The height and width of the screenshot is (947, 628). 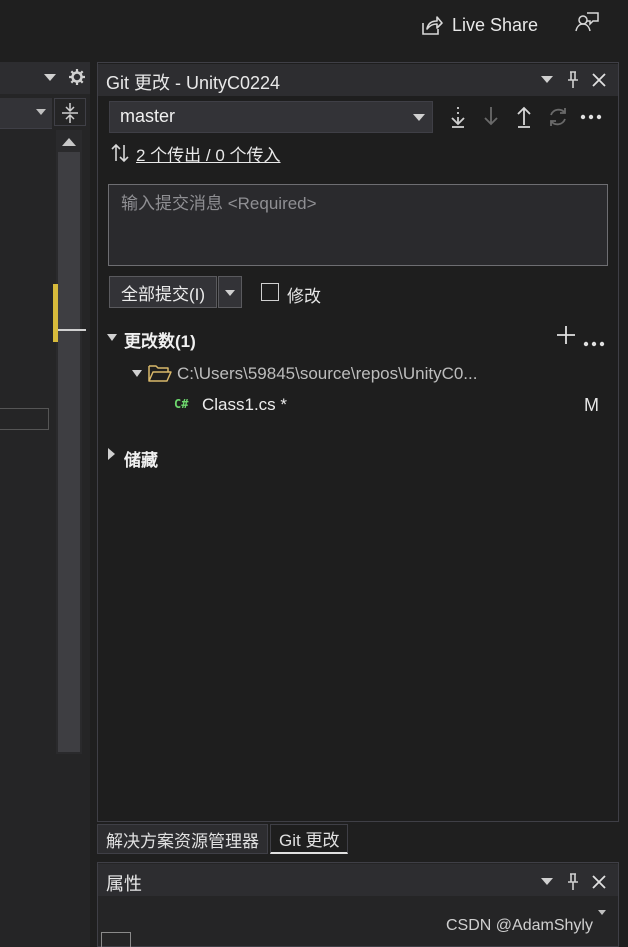 I want to click on split-button, so click(x=70, y=112).